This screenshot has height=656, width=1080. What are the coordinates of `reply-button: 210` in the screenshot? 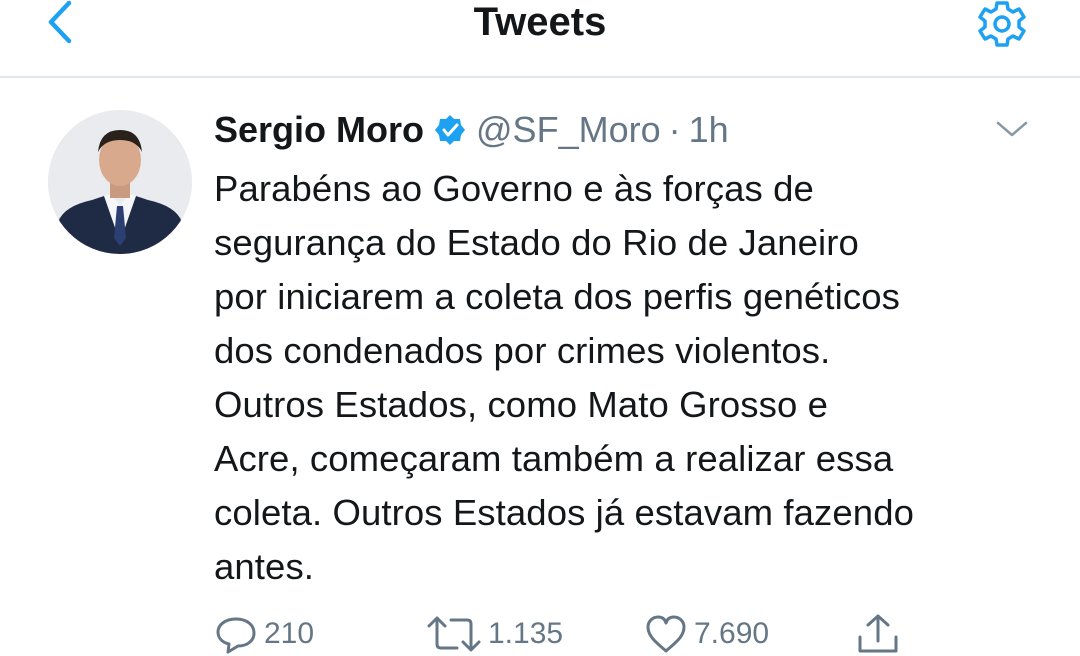 It's located at (264, 634).